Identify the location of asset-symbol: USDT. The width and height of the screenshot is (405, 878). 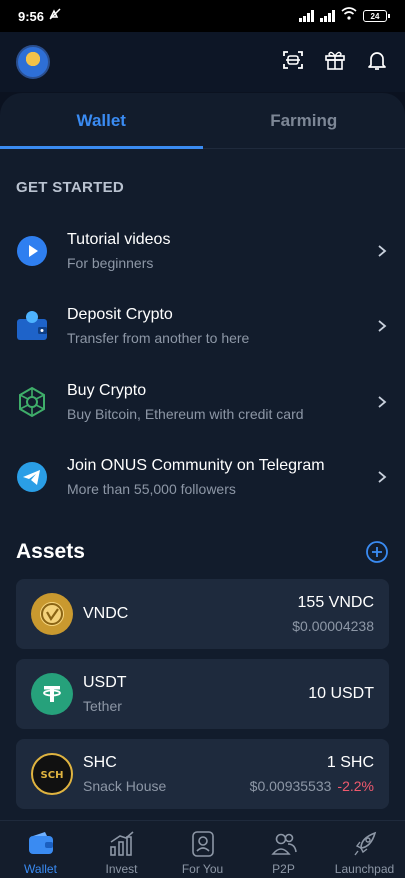
(105, 682).